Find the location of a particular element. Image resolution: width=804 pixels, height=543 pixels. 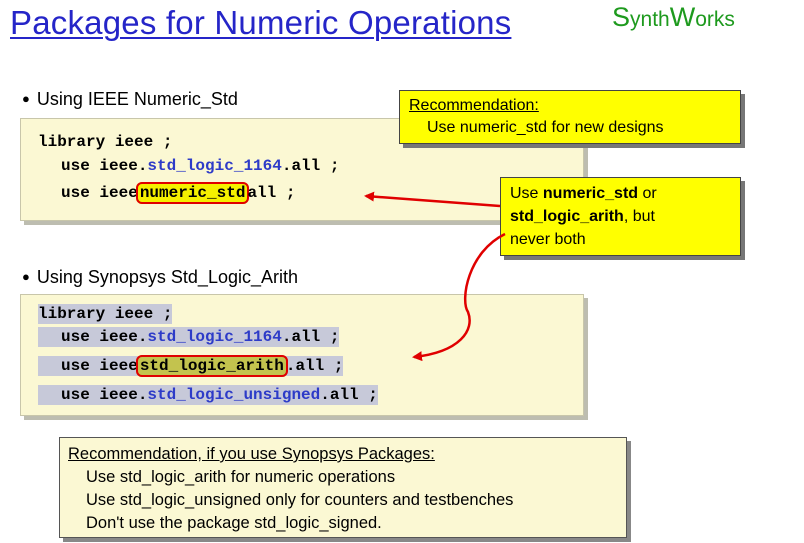

arrow-to-numeric-std is located at coordinates (432, 199).